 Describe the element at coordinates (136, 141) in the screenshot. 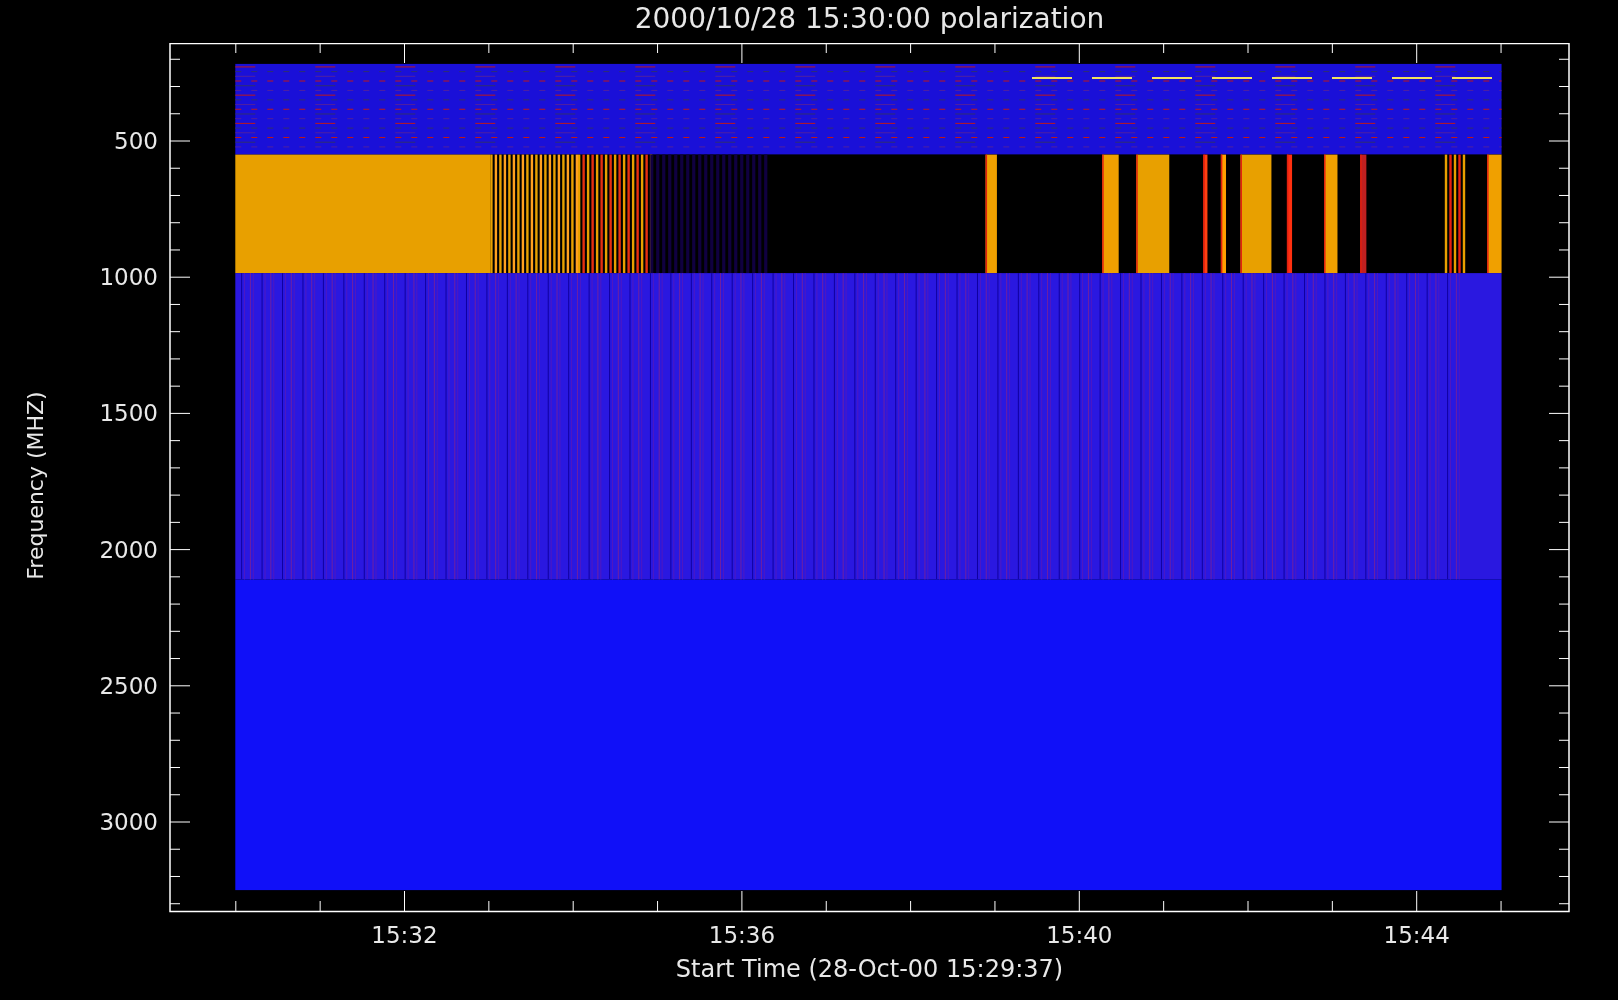

I see `y-tick-label: 500` at that location.